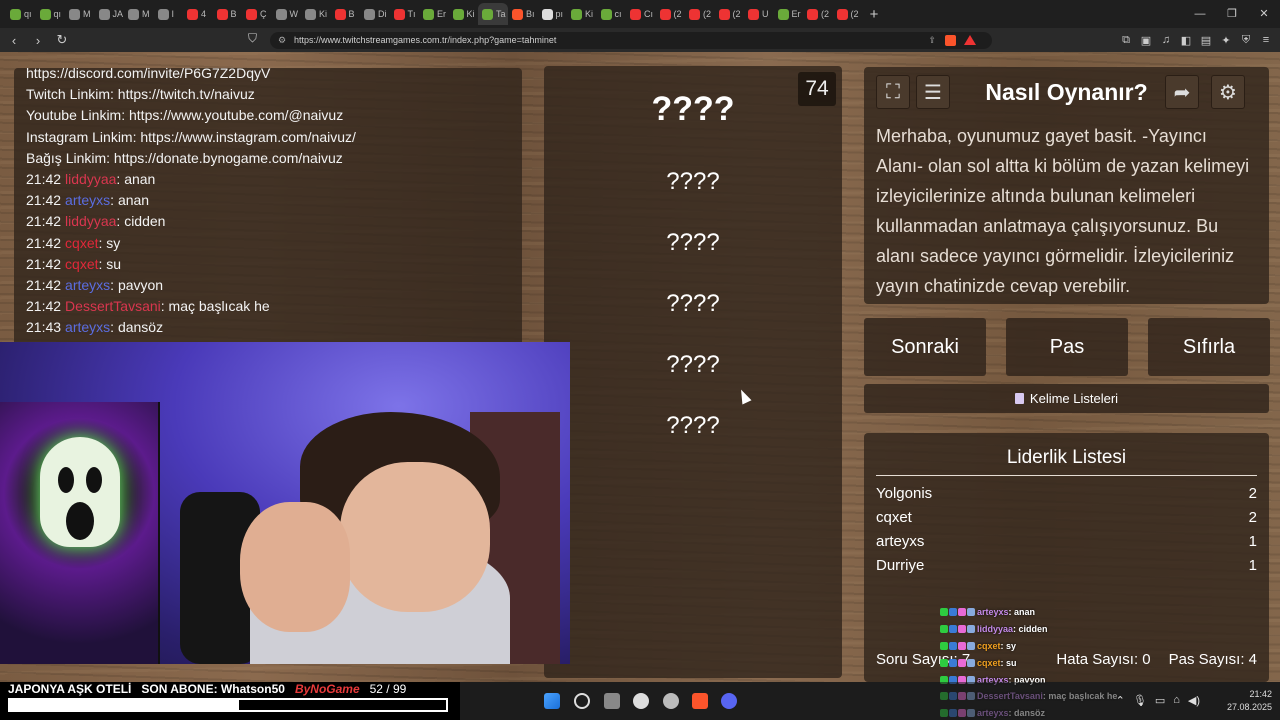  What do you see at coordinates (641, 701) in the screenshot?
I see `chatgpt-icon` at bounding box center [641, 701].